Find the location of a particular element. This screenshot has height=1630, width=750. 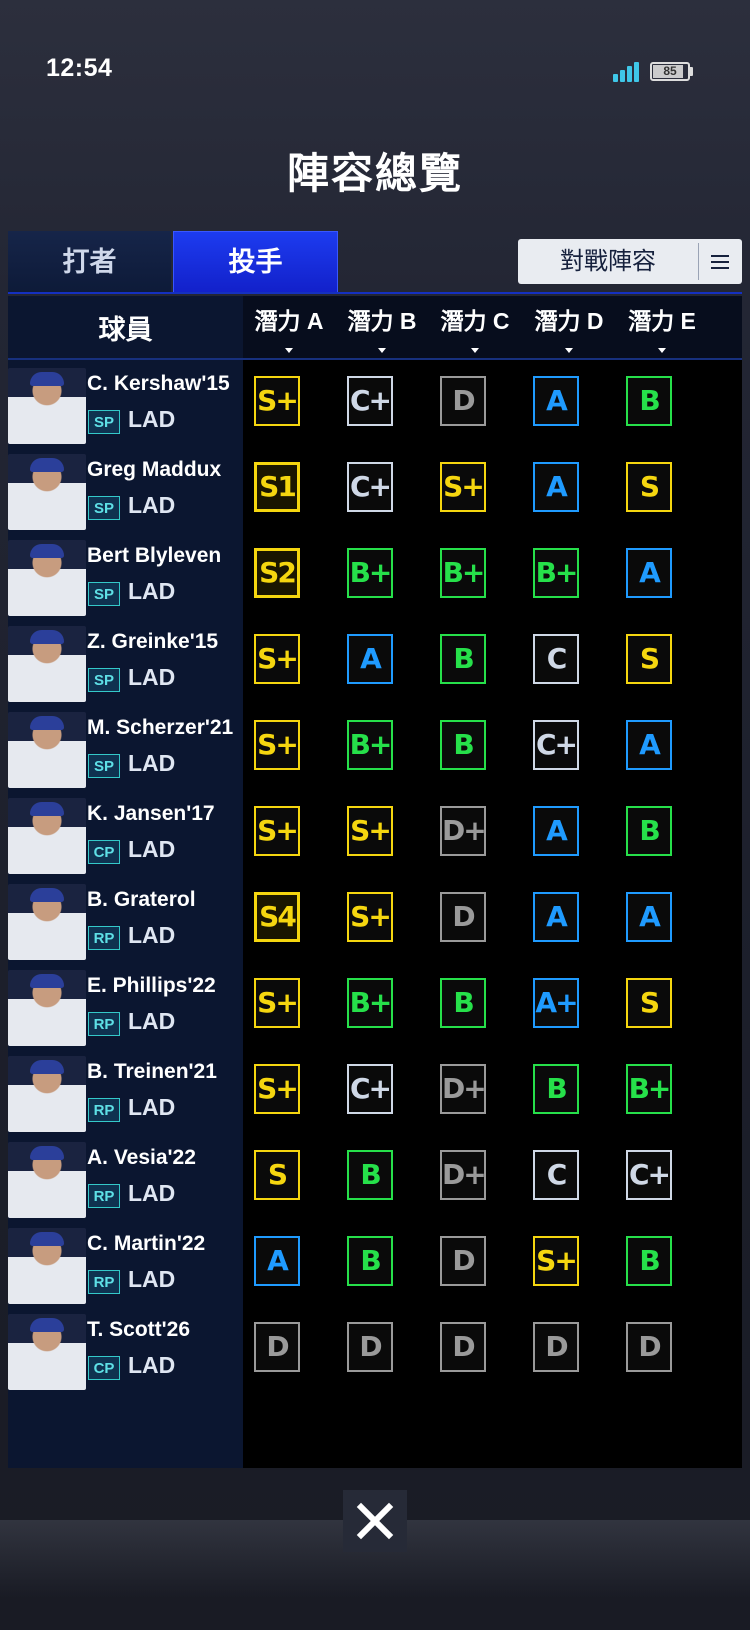

table-row: Greg Maddux SP LAD S1 C+ S+ A S is located at coordinates (375, 489).